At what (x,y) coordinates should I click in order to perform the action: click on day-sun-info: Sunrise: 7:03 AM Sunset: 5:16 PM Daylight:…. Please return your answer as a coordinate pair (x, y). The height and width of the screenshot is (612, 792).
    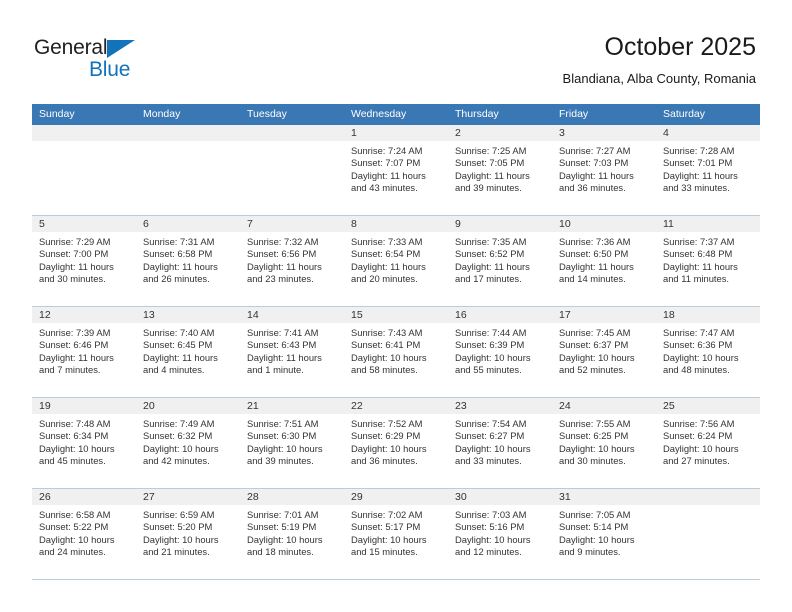
    Looking at the image, I should click on (500, 532).